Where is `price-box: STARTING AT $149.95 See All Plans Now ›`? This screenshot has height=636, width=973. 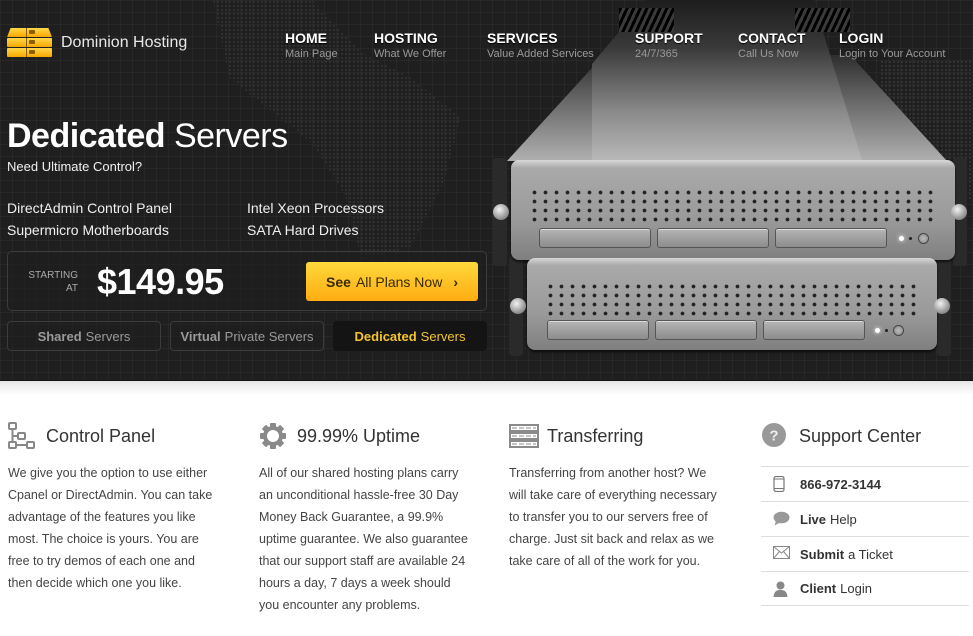 price-box: STARTING AT $149.95 See All Plans Now › is located at coordinates (247, 281).